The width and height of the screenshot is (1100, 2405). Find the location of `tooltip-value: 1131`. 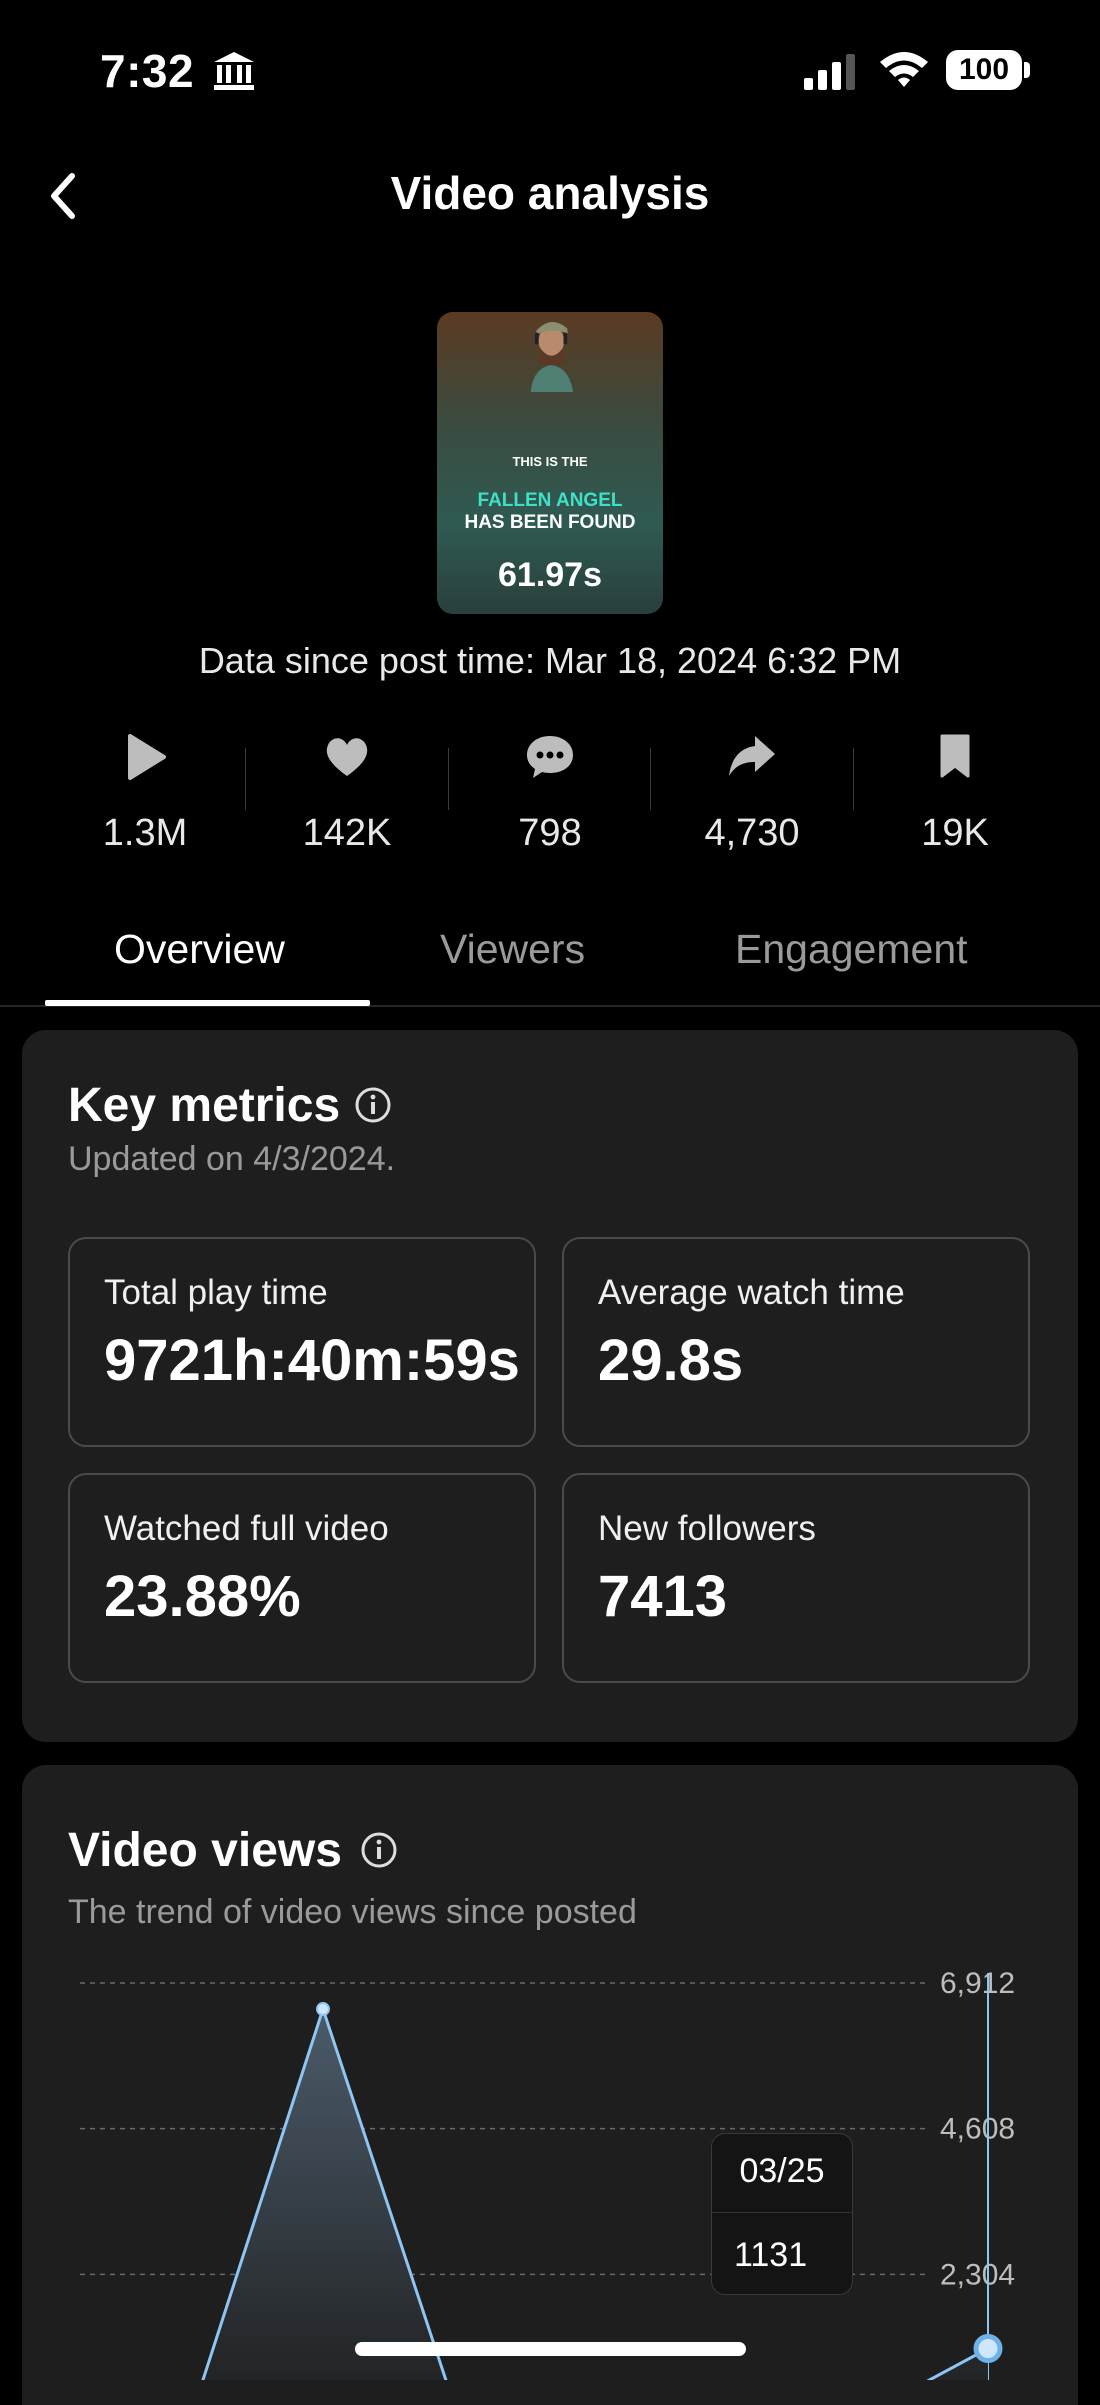

tooltip-value: 1131 is located at coordinates (771, 2255).